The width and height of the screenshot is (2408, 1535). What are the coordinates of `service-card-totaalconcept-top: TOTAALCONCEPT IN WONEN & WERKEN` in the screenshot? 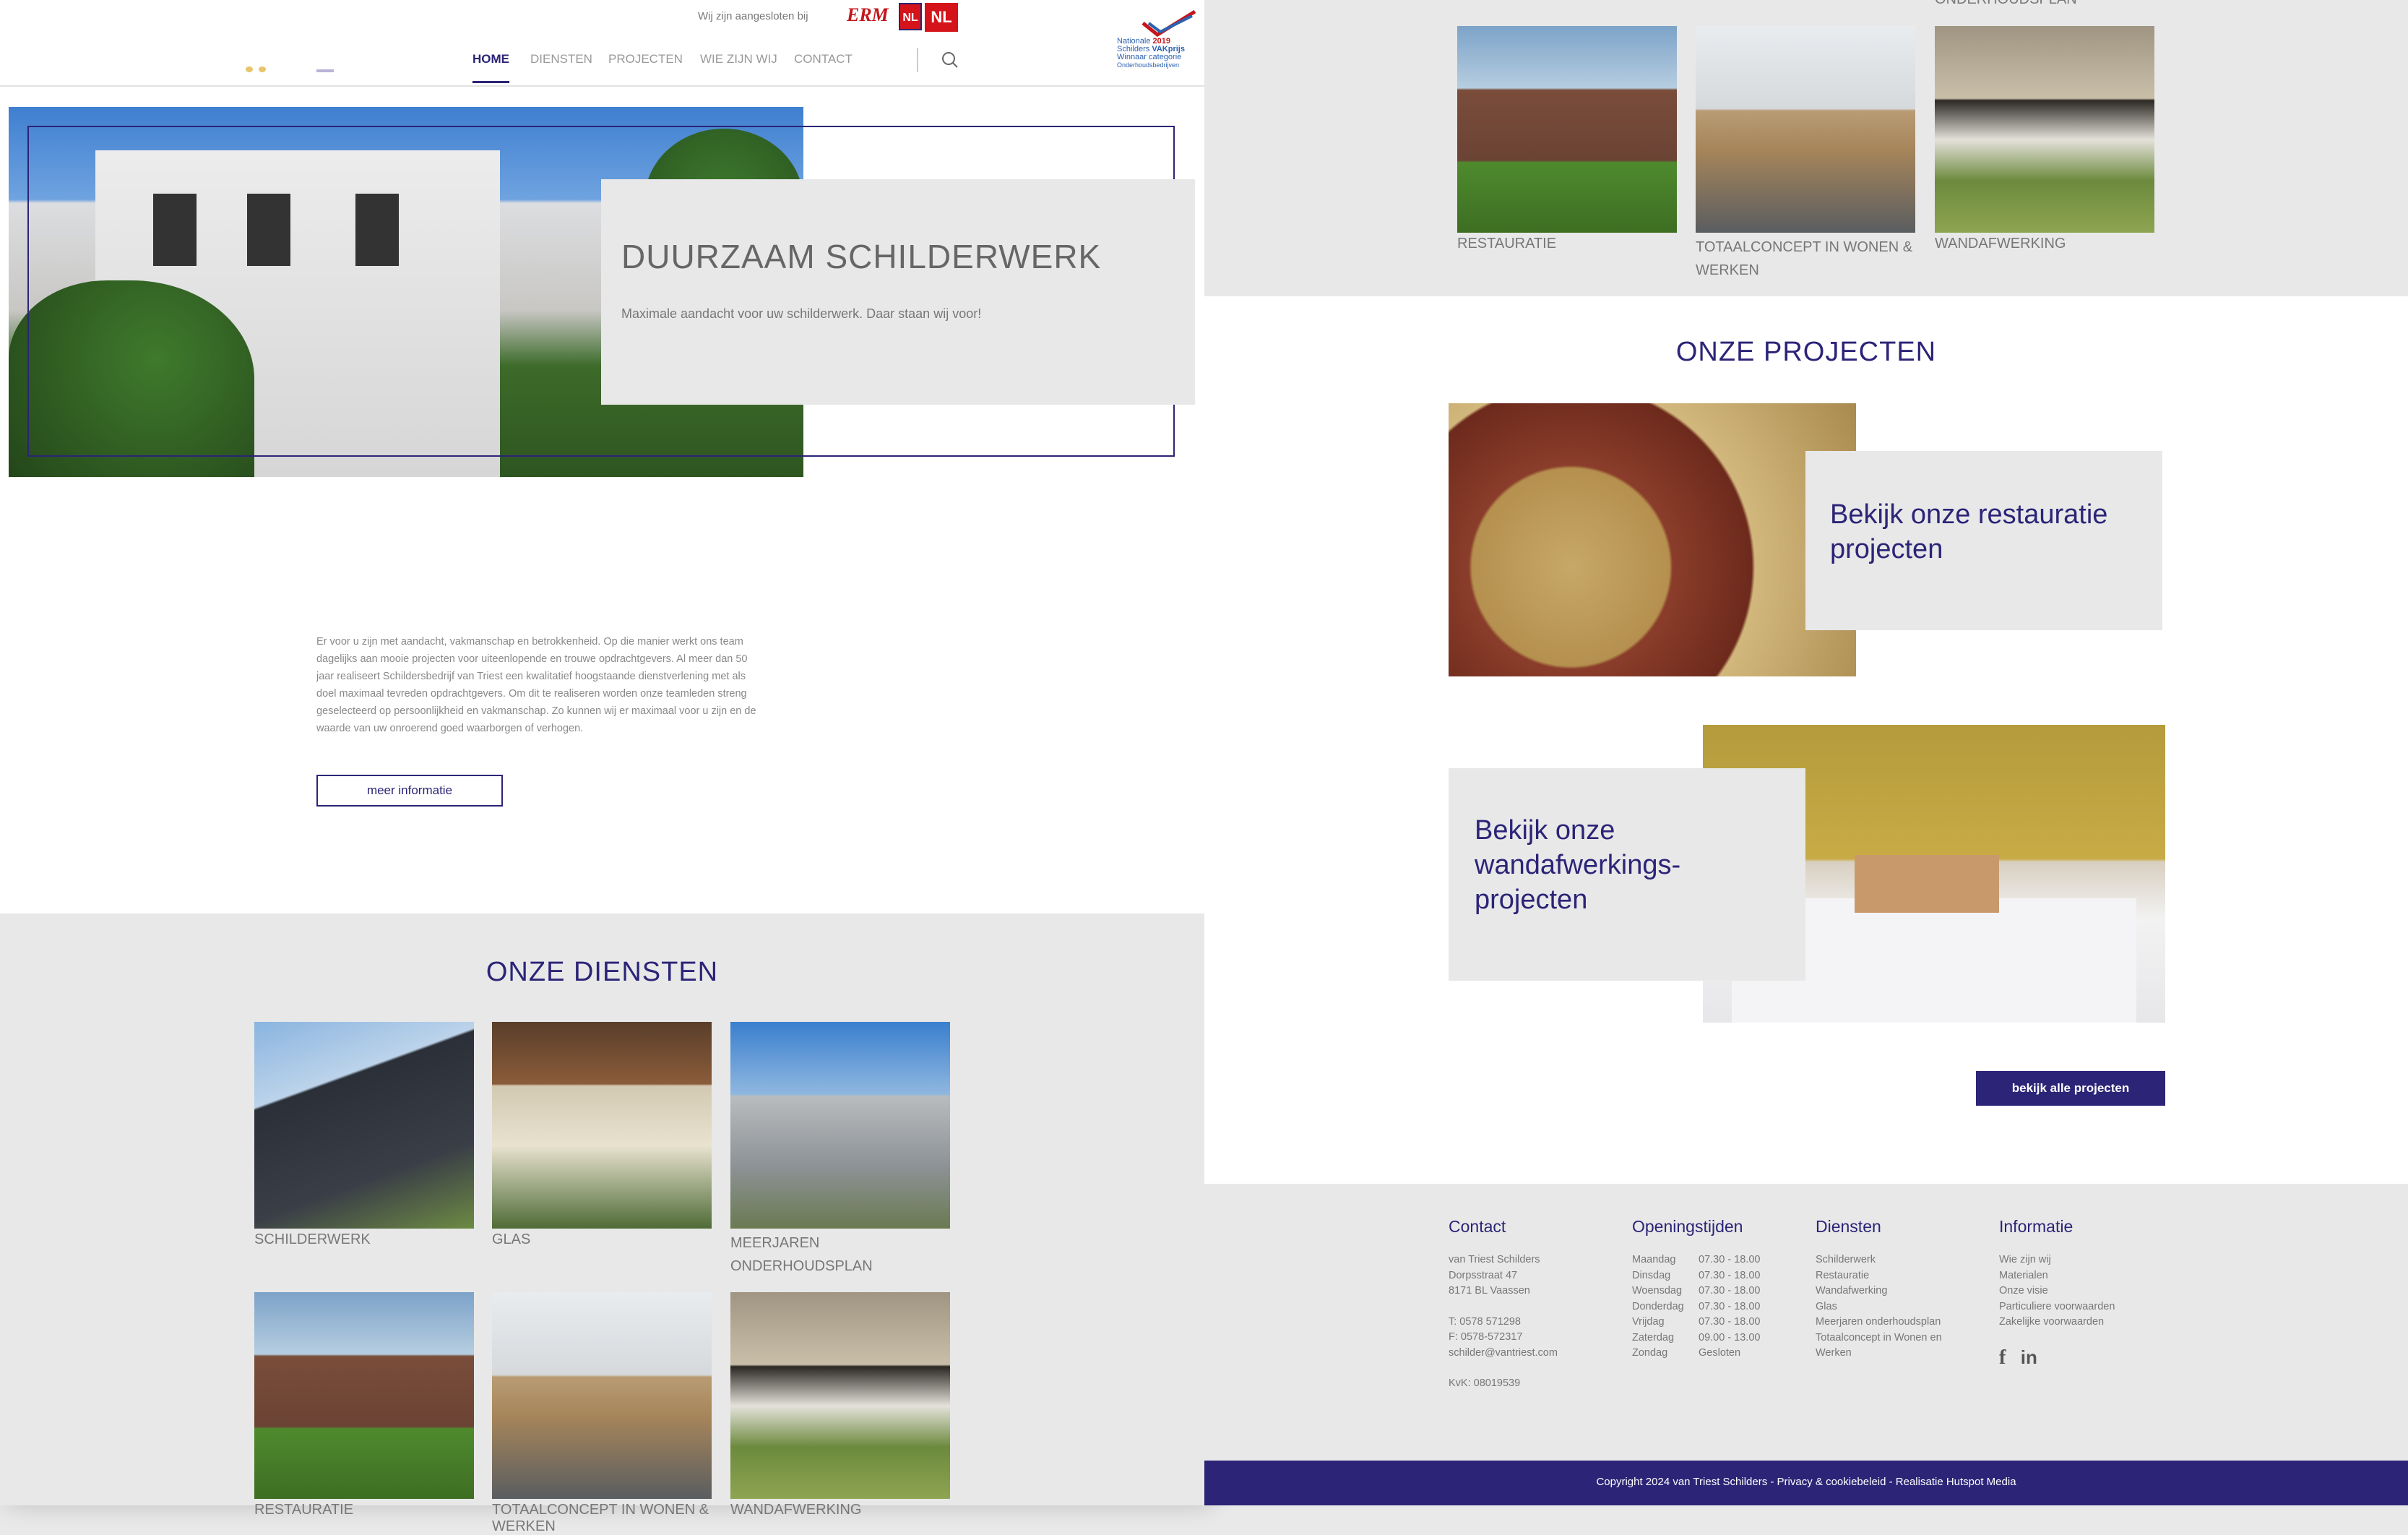 It's located at (1805, 154).